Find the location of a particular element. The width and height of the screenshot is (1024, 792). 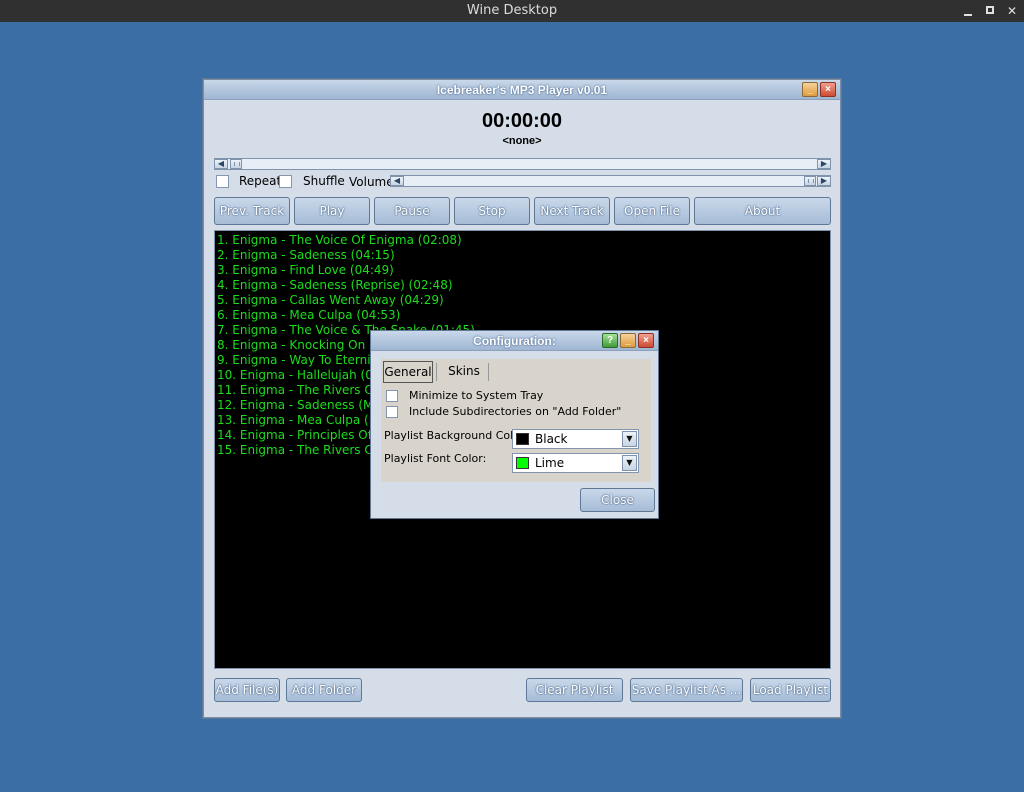

include-subdirs-label: Include Subdirectories on "Add Folder" is located at coordinates (515, 411).